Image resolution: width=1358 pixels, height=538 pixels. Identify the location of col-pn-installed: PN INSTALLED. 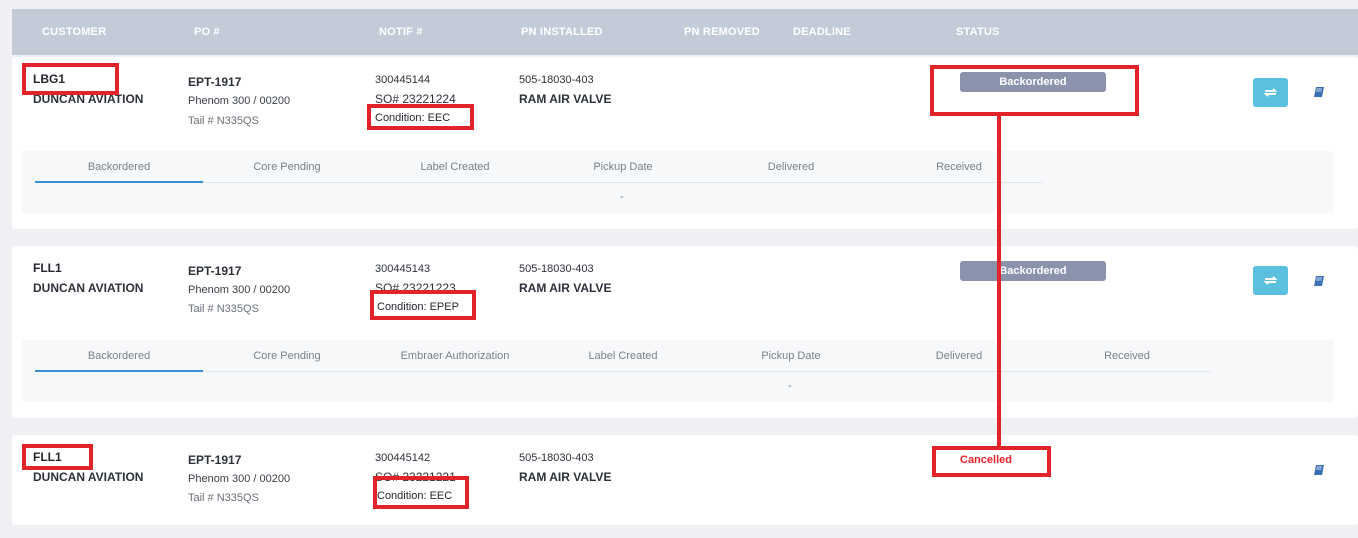
(562, 32).